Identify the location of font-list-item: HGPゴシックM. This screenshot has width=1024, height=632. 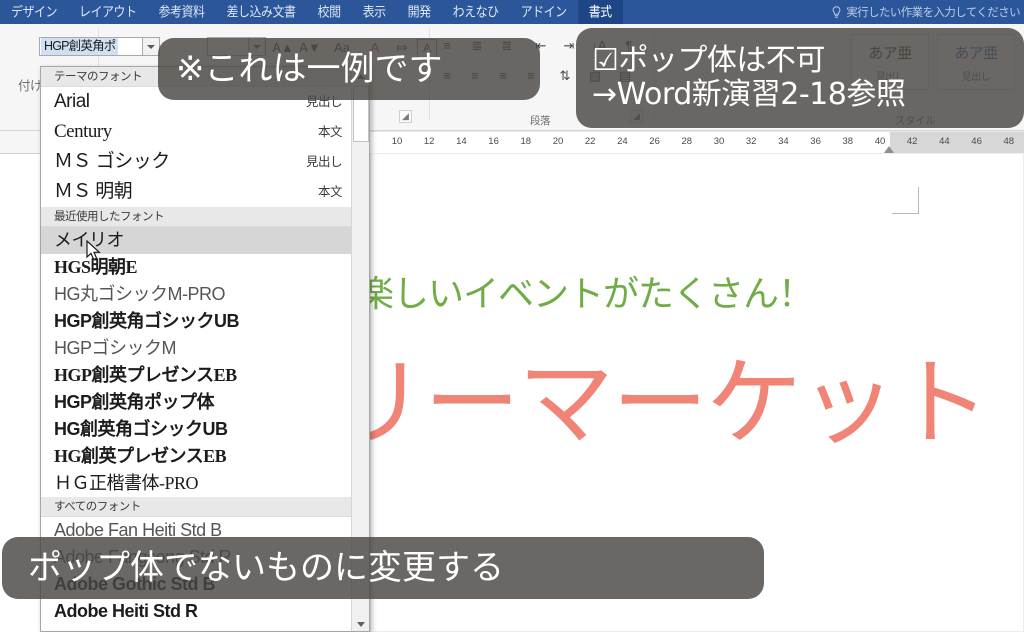
(196, 348).